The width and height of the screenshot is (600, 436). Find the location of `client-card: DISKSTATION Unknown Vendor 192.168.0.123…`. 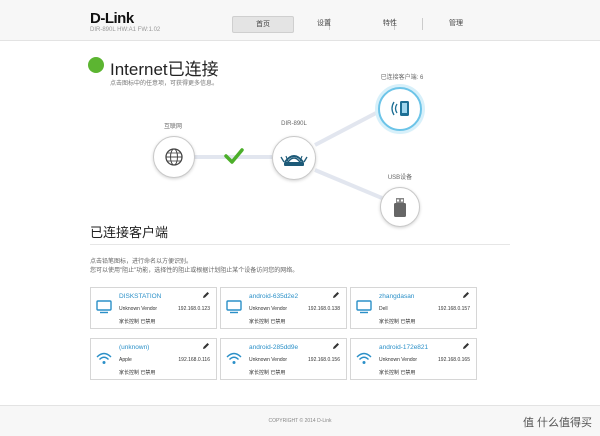

client-card: DISKSTATION Unknown Vendor 192.168.0.123… is located at coordinates (153, 308).